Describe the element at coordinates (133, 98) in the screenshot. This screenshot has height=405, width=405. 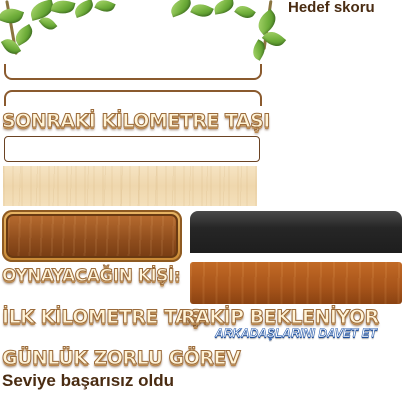
I see `frame-top-edge` at that location.